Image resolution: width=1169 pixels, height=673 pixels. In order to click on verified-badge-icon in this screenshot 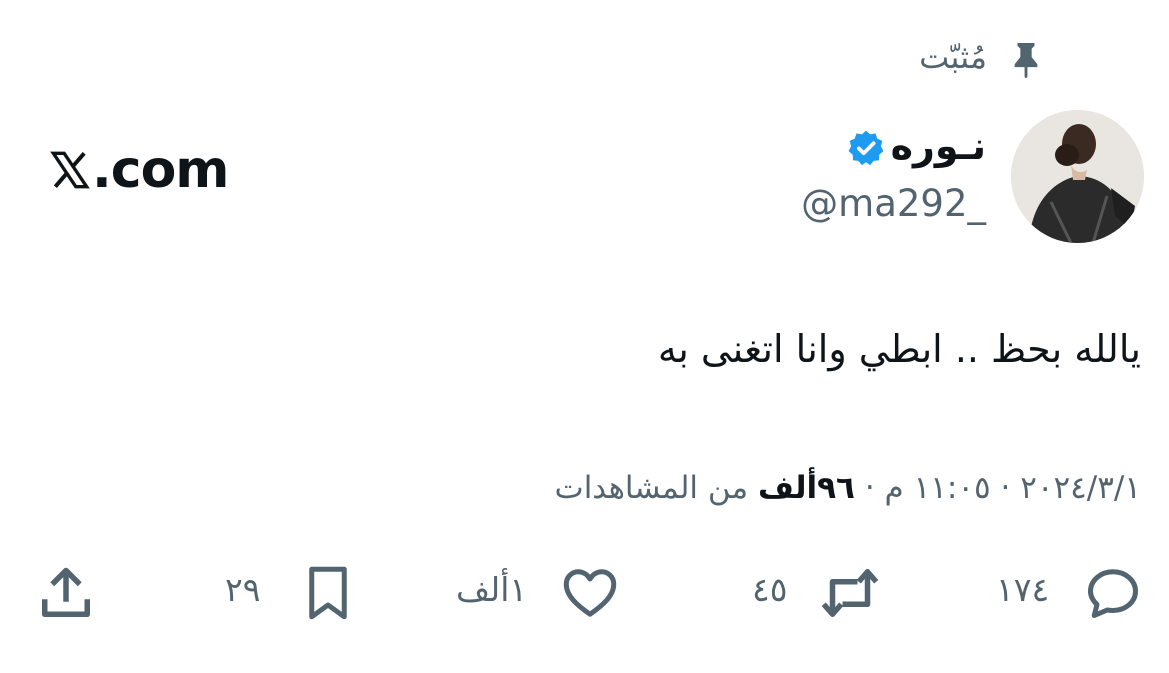, I will do `click(866, 148)`.